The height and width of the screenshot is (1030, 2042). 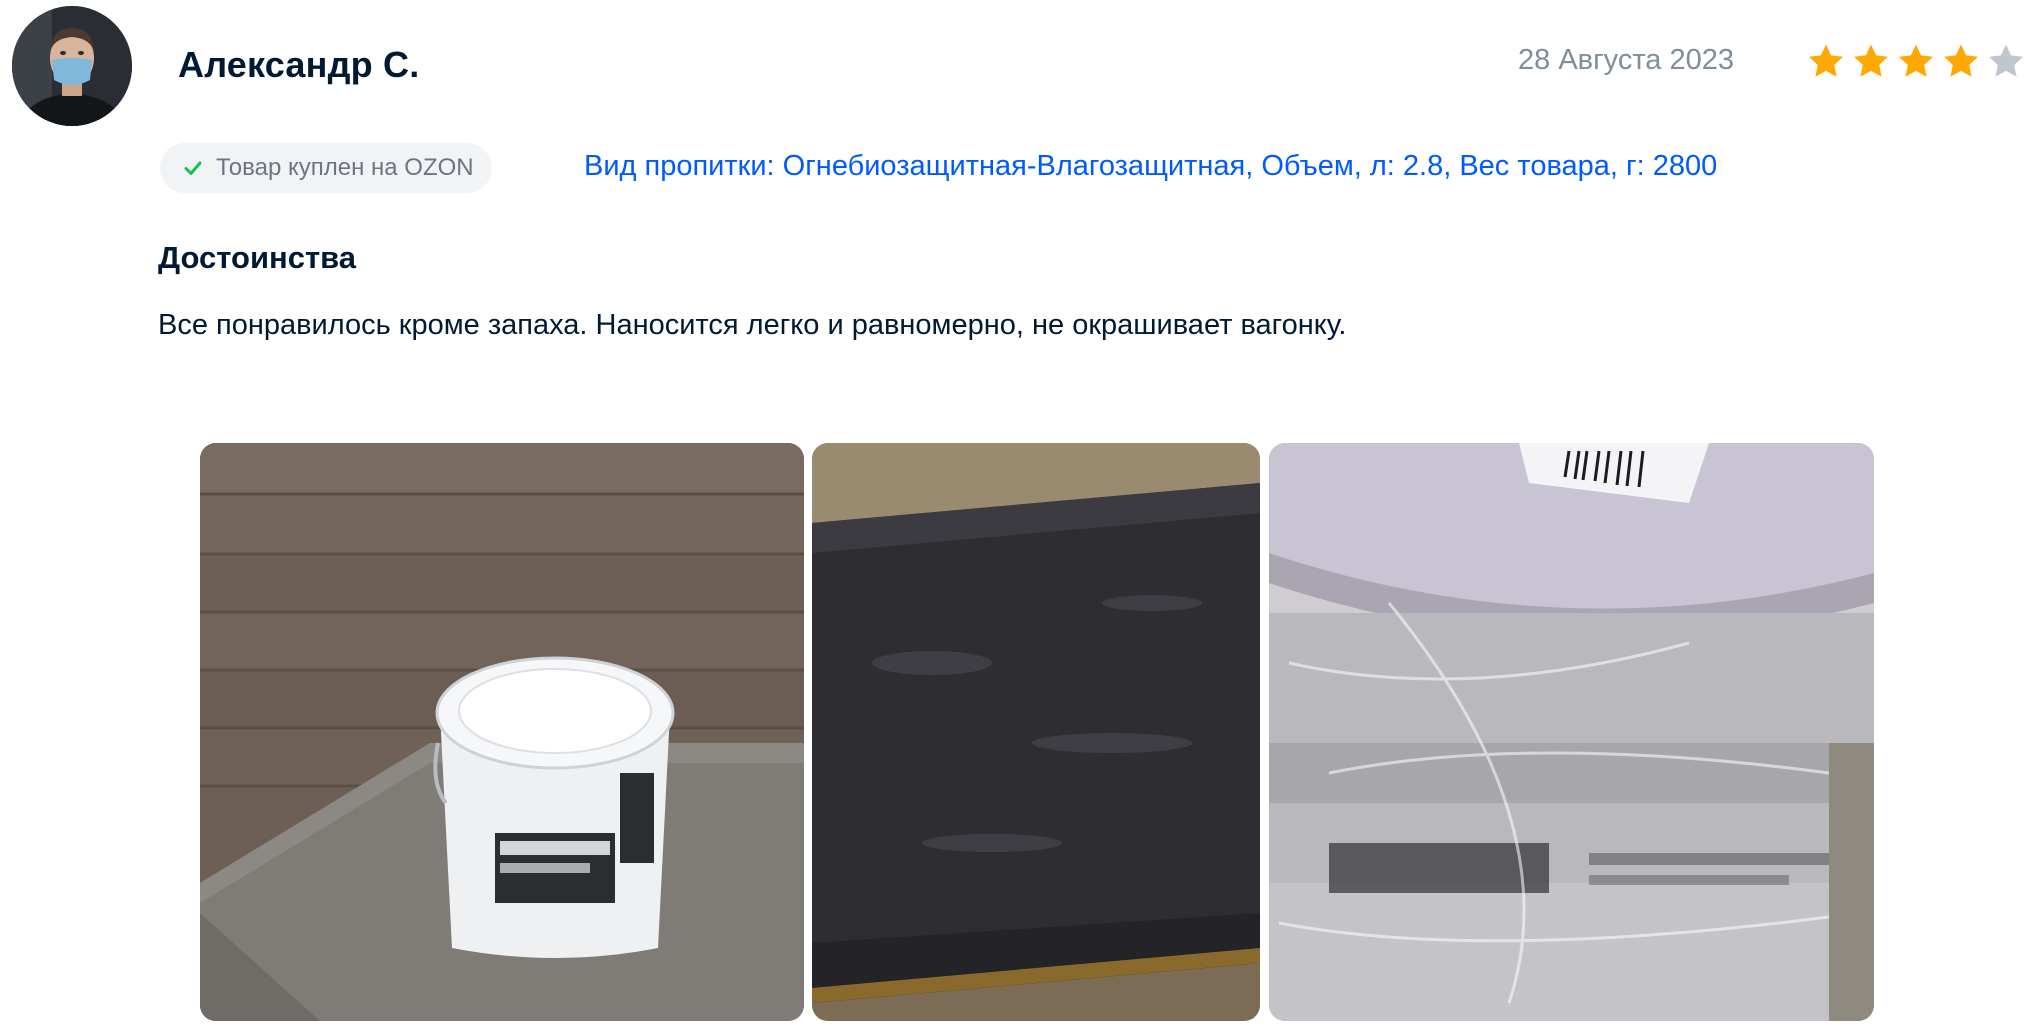 I want to click on verified-purchase-badge: Товар куплен на OZON, so click(x=326, y=168).